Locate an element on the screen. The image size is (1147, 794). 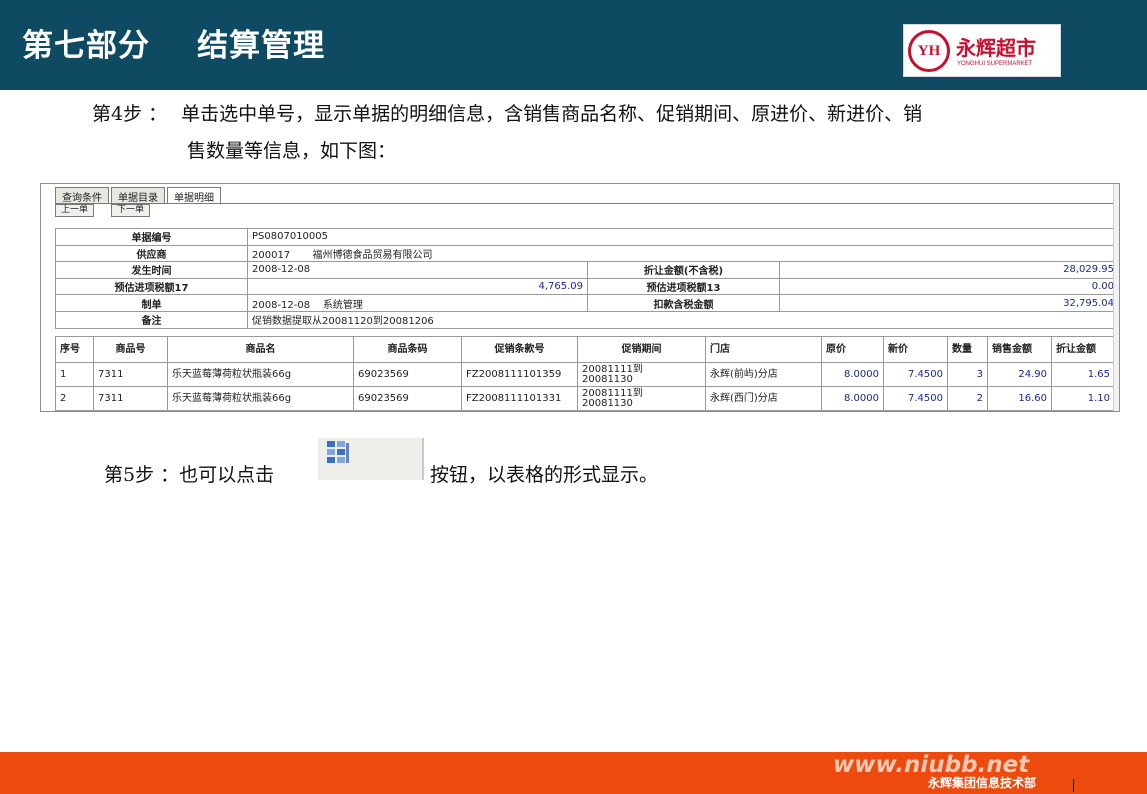
row-promo-no: FZ2008111101359 is located at coordinates (519, 374).